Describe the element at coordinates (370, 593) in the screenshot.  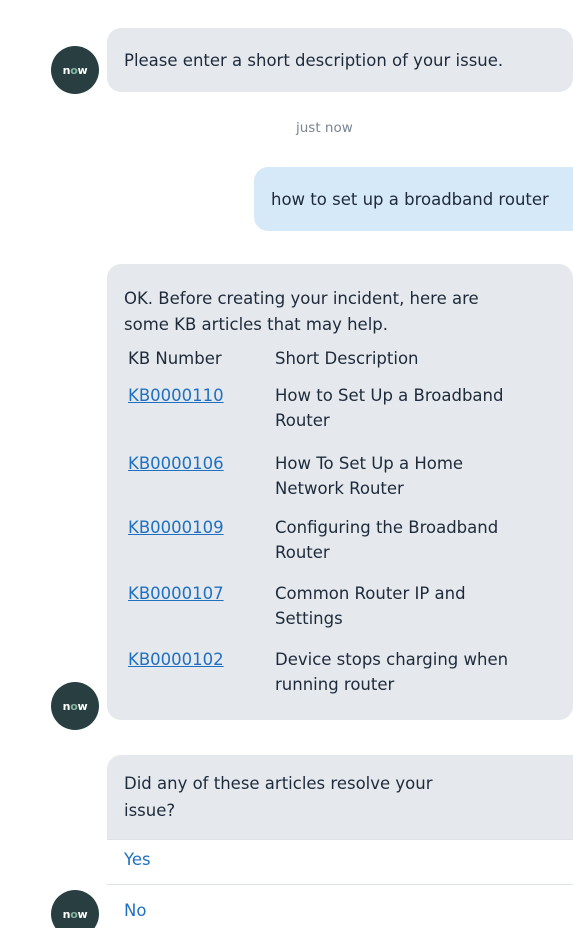
I see `kb-desc-line: Common Router IP and` at that location.